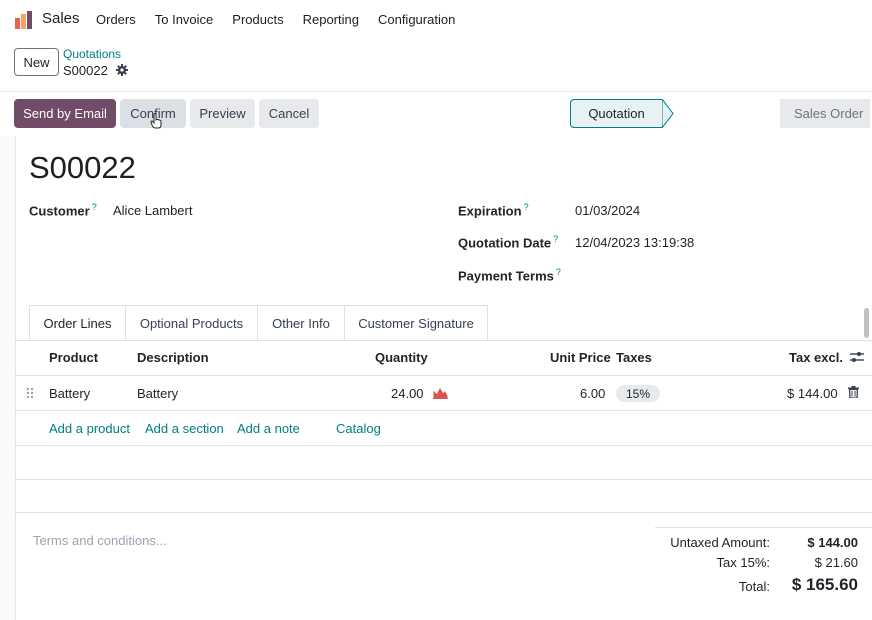 The image size is (872, 620). Describe the element at coordinates (289, 113) in the screenshot. I see `cancel-button: Cancel` at that location.